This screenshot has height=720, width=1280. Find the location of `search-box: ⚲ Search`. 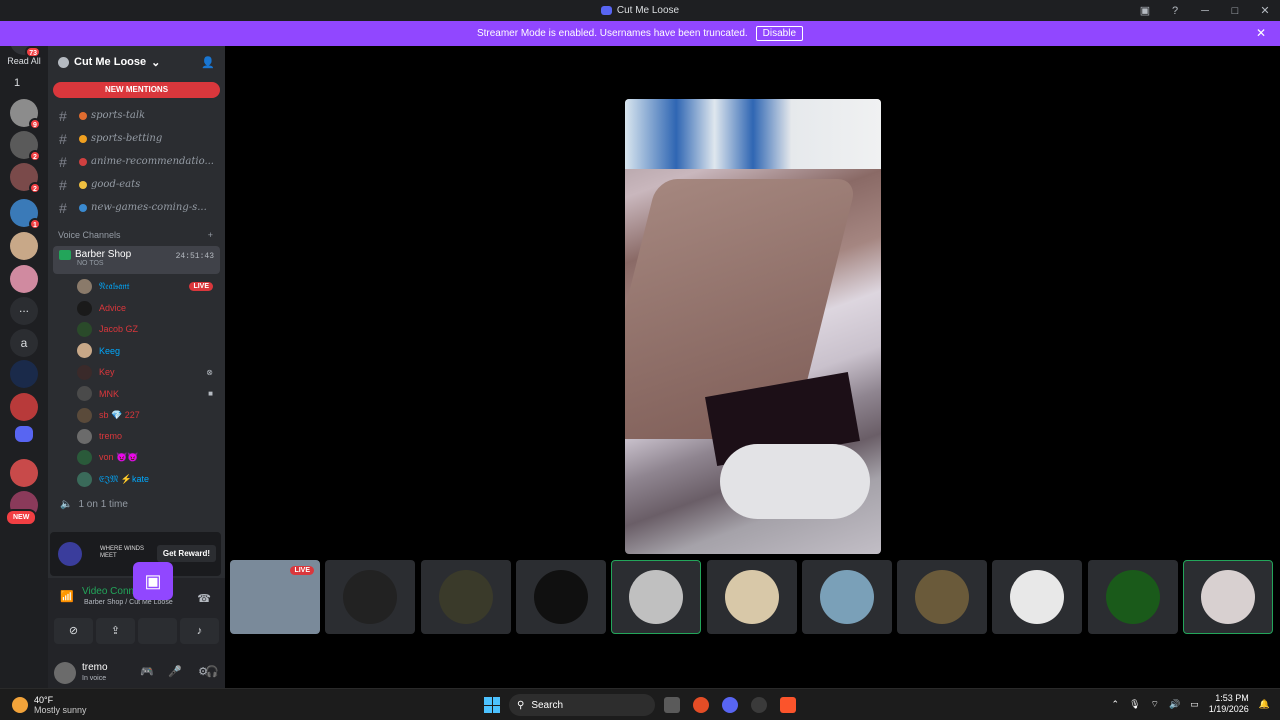

search-box: ⚲ Search is located at coordinates (582, 705).